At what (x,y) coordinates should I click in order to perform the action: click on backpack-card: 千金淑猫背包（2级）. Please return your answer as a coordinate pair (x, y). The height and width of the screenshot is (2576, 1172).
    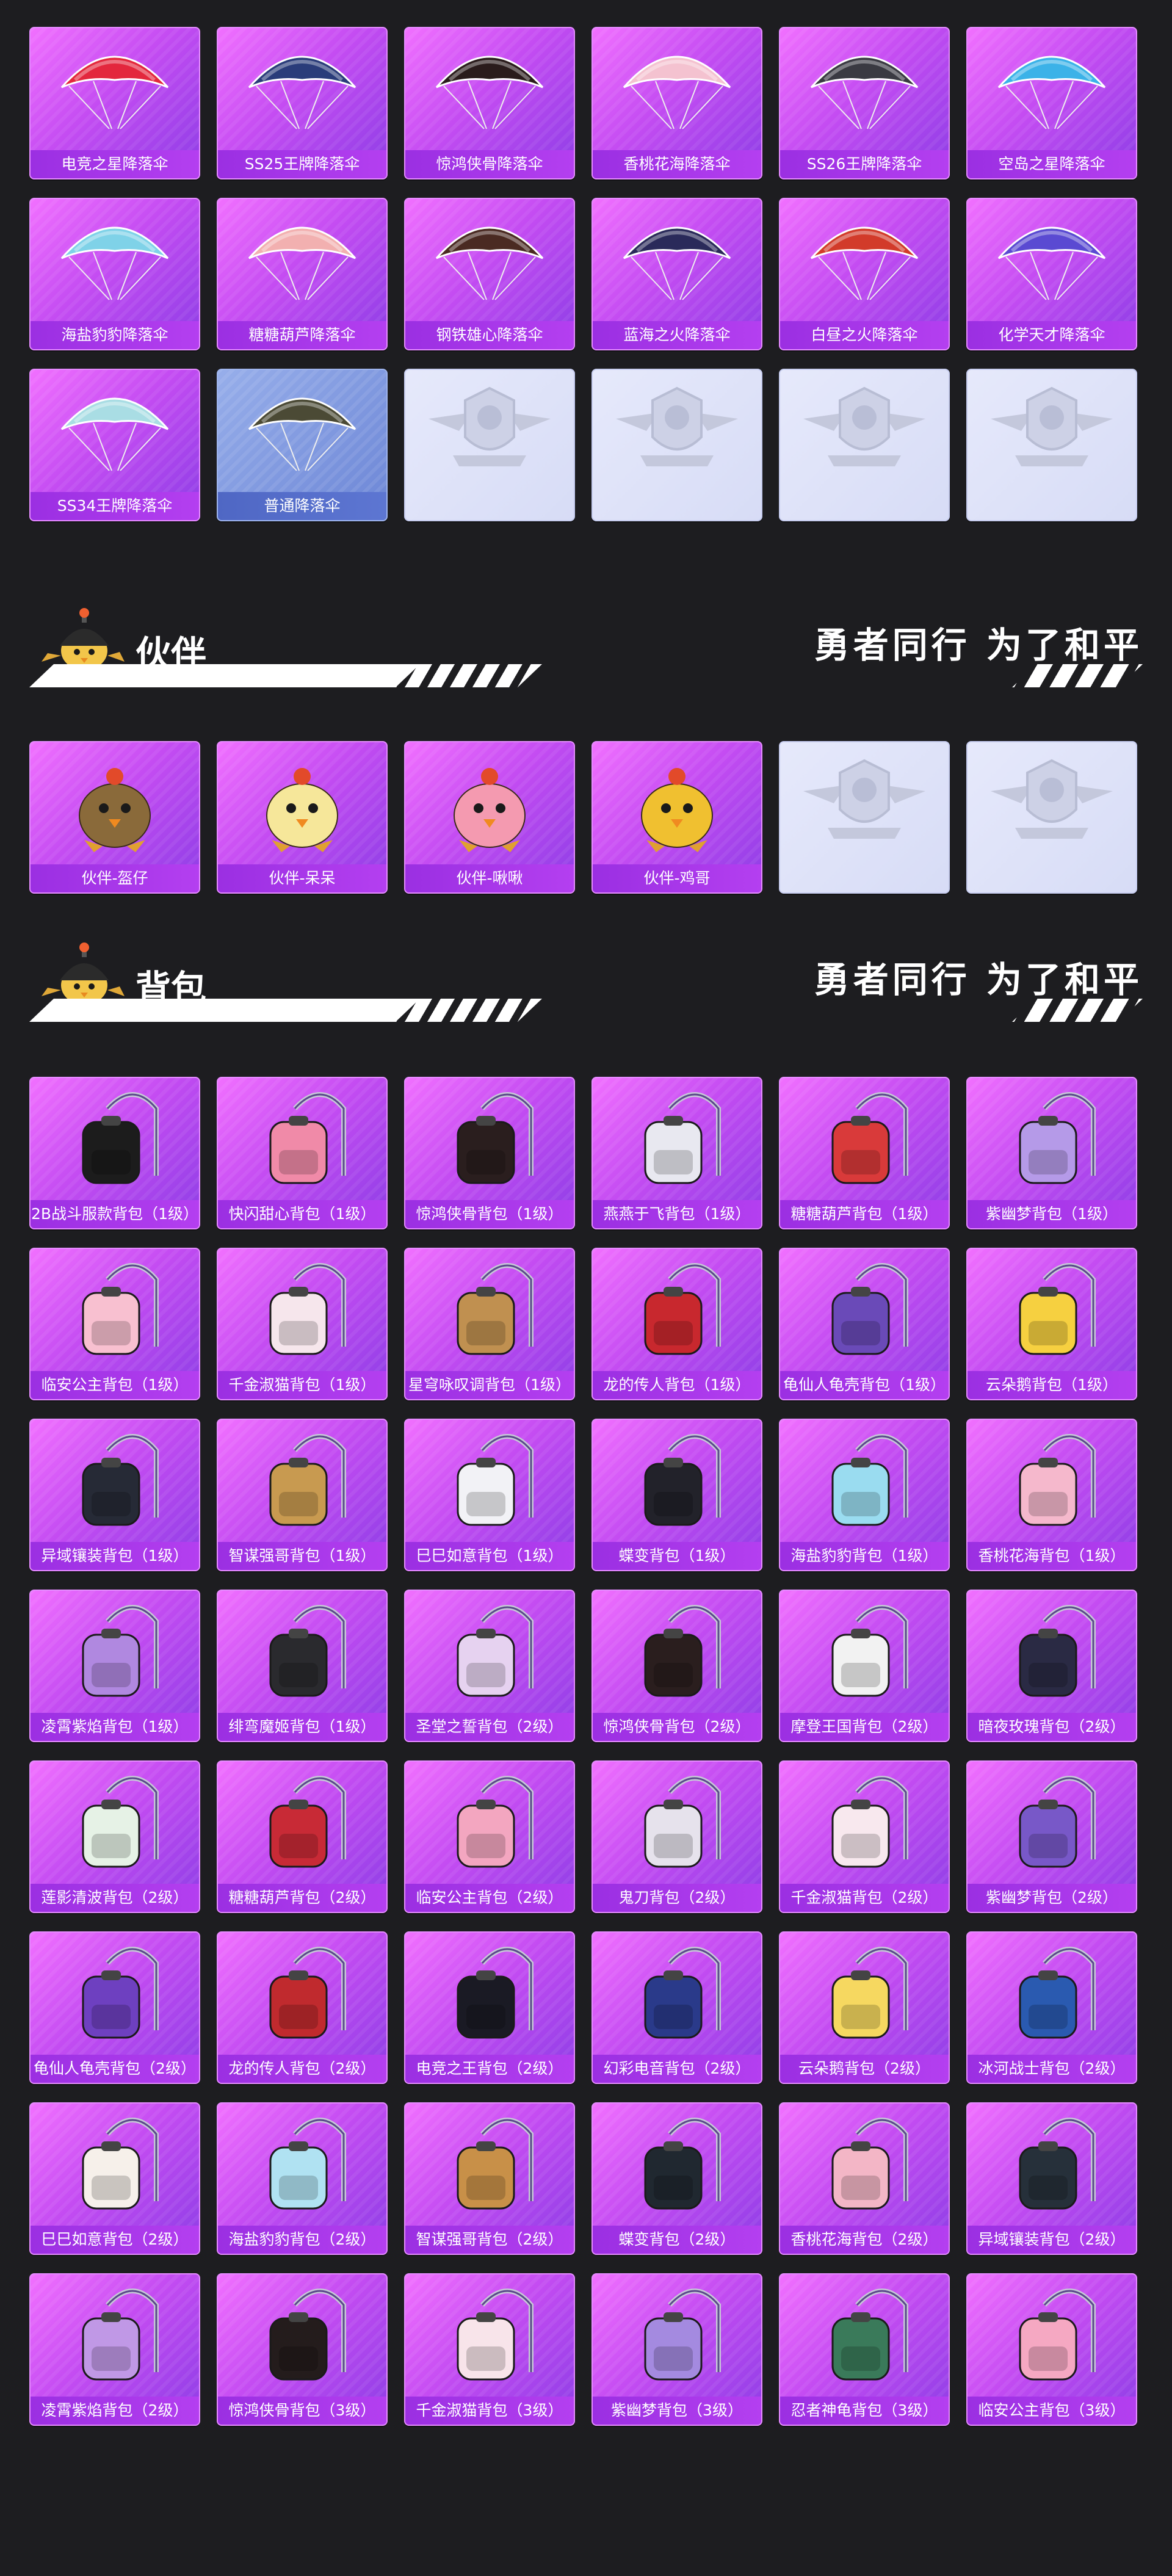
    Looking at the image, I should click on (865, 1836).